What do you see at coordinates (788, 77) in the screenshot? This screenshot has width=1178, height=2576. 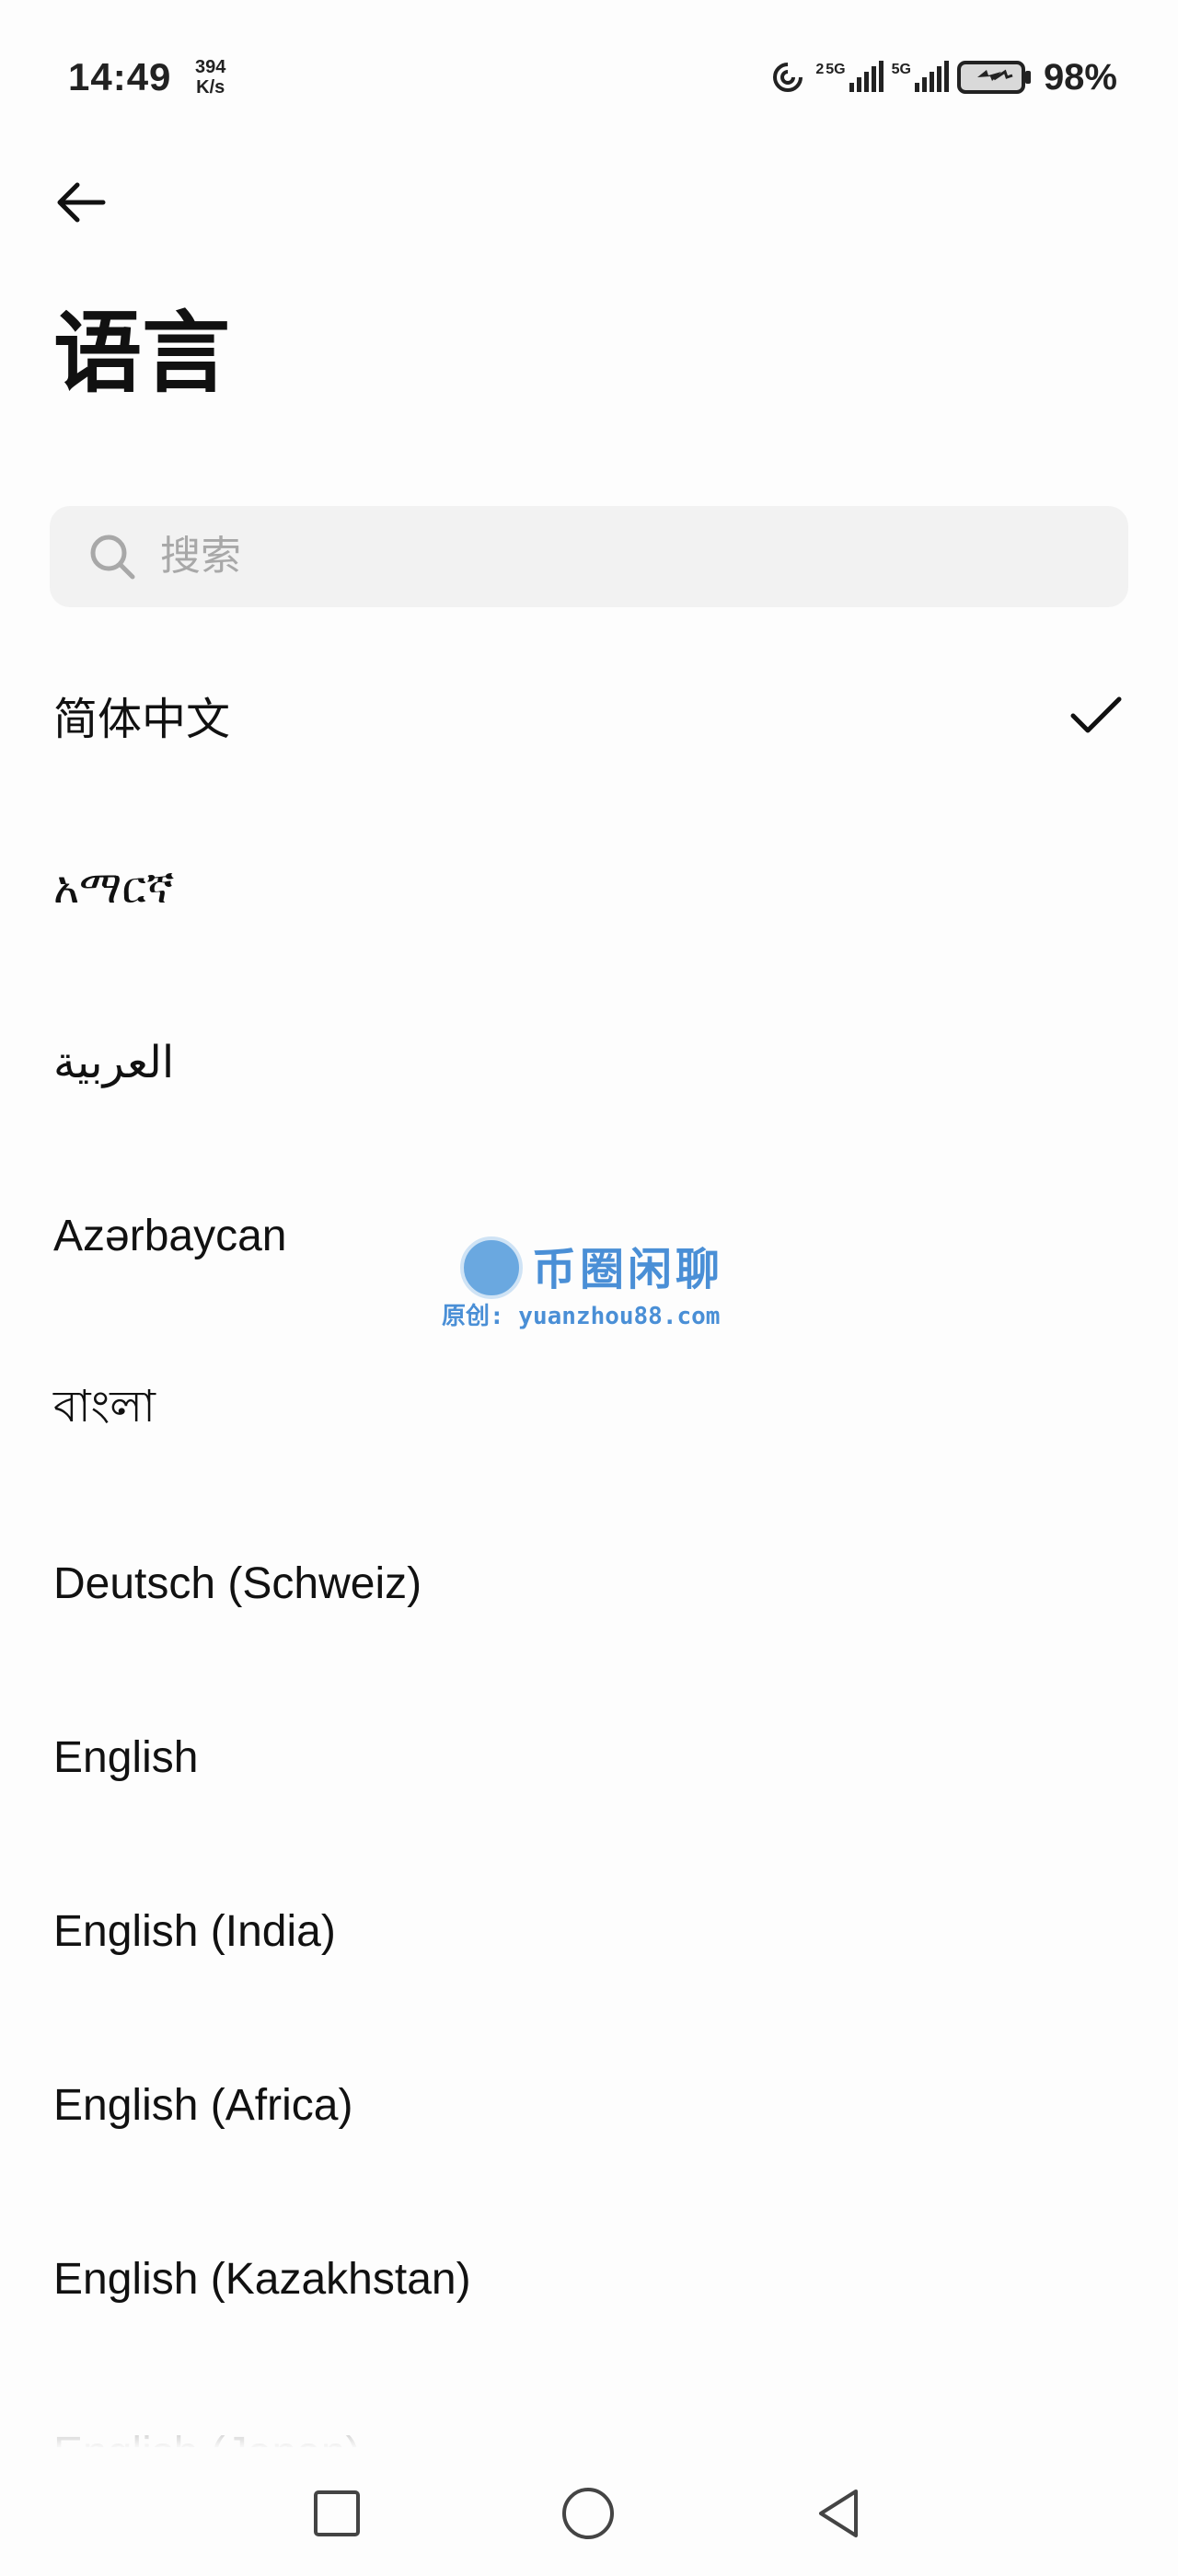 I see `hotspot-link-icon` at bounding box center [788, 77].